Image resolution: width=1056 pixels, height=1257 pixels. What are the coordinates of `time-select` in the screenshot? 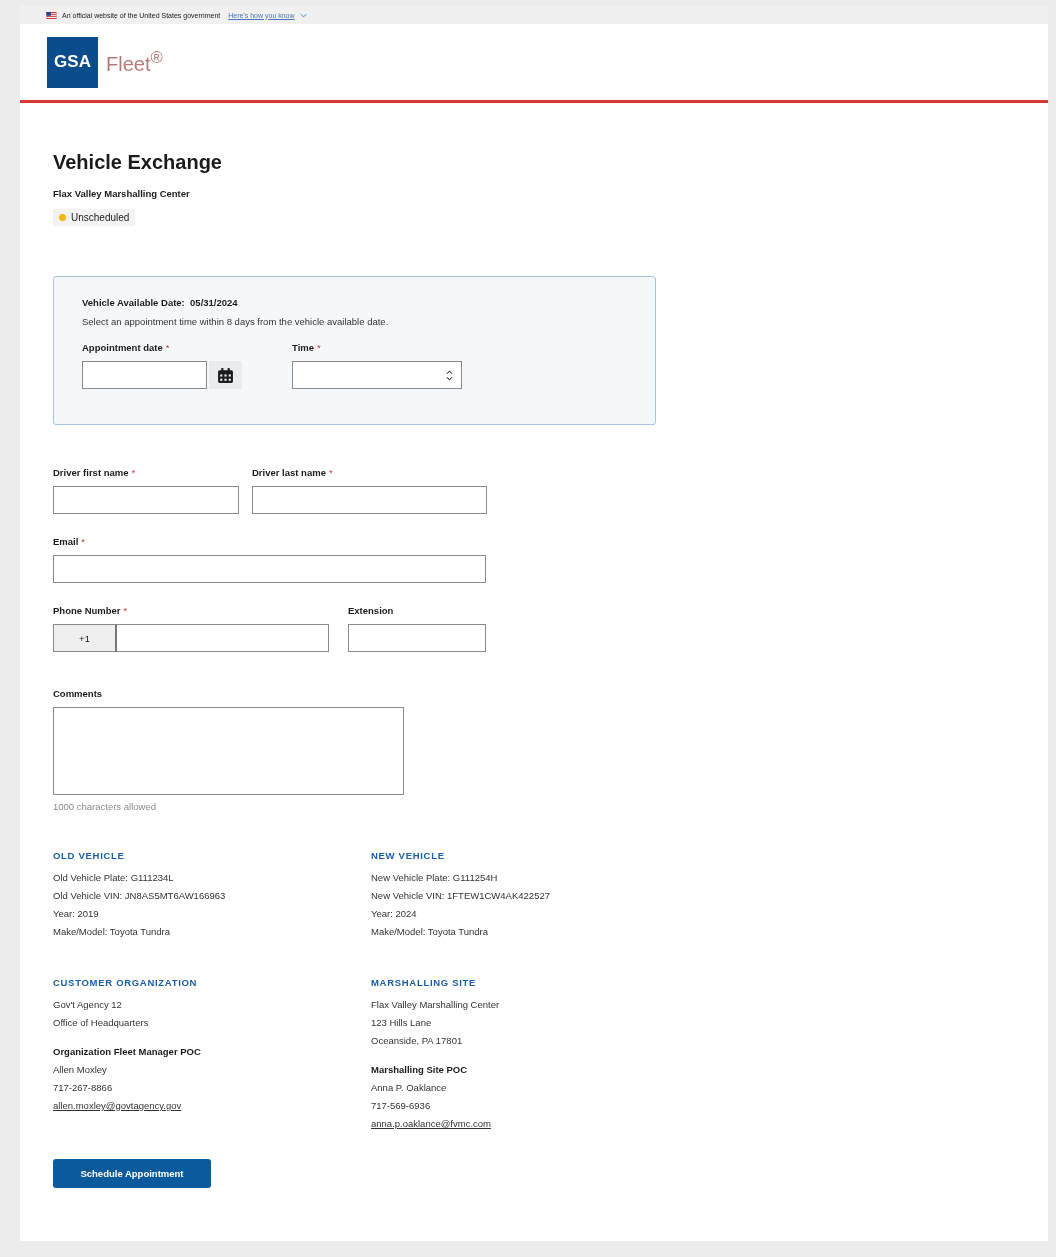 It's located at (377, 375).